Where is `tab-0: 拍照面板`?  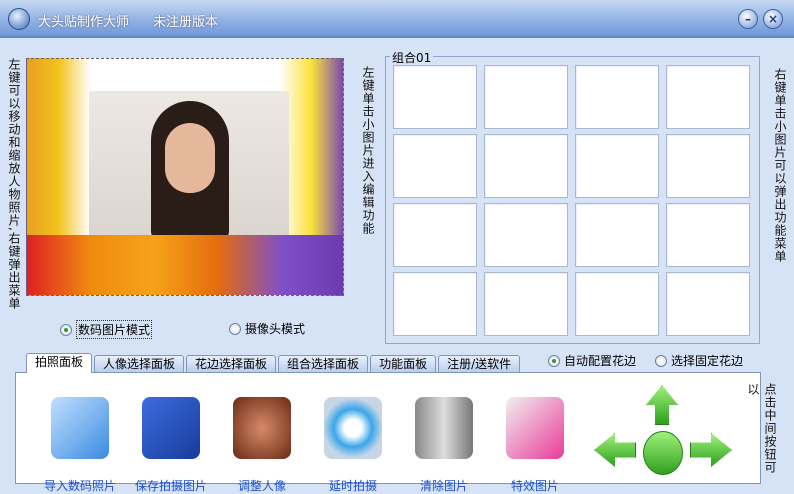 tab-0: 拍照面板 is located at coordinates (59, 363).